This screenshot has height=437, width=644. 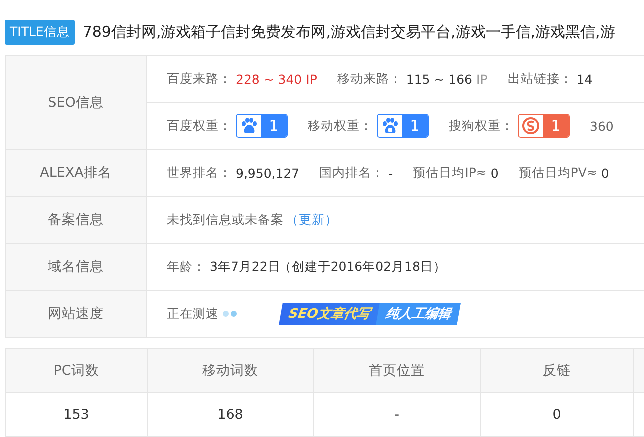 I want to click on column-header: PC词数, so click(x=77, y=370).